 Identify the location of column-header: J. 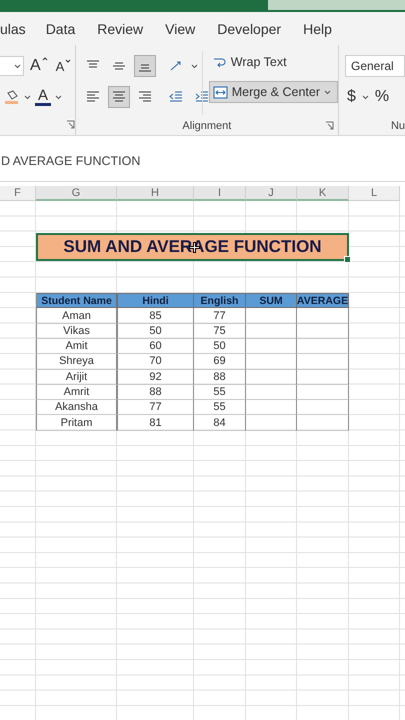
(271, 194).